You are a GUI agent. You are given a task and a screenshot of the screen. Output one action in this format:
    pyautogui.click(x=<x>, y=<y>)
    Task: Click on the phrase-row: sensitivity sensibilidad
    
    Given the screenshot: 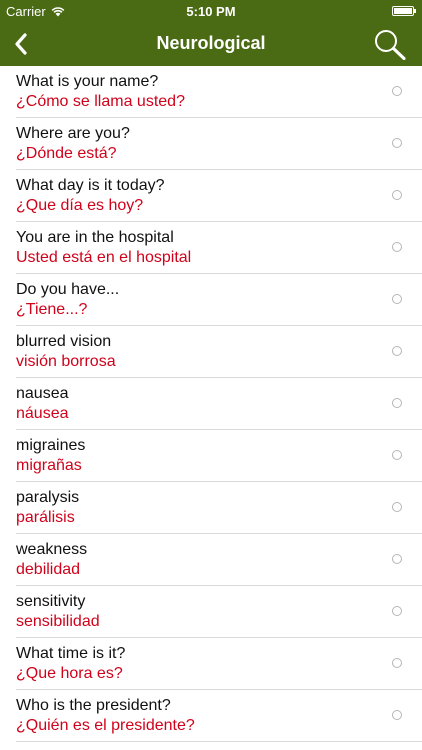 What is the action you would take?
    pyautogui.click(x=219, y=612)
    